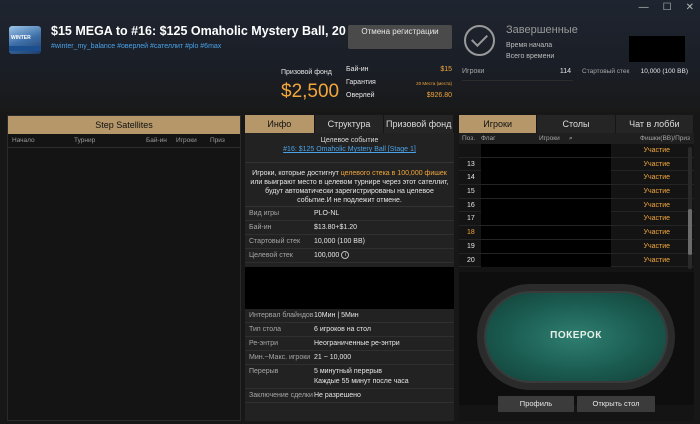 The height and width of the screenshot is (424, 700). Describe the element at coordinates (536, 404) in the screenshot. I see `profile-button: Профиль` at that location.